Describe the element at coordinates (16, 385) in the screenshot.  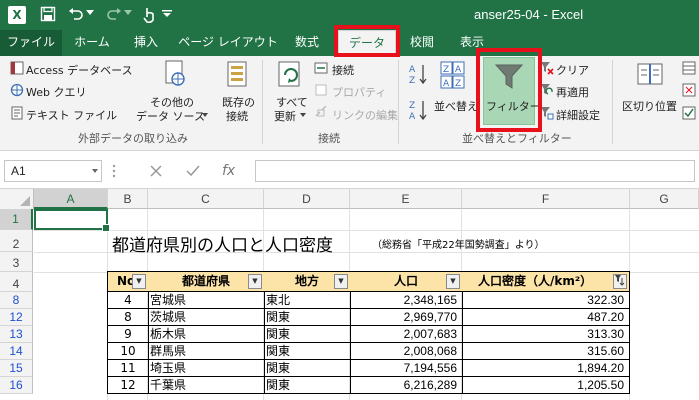
I see `row-header-16: 16` at that location.